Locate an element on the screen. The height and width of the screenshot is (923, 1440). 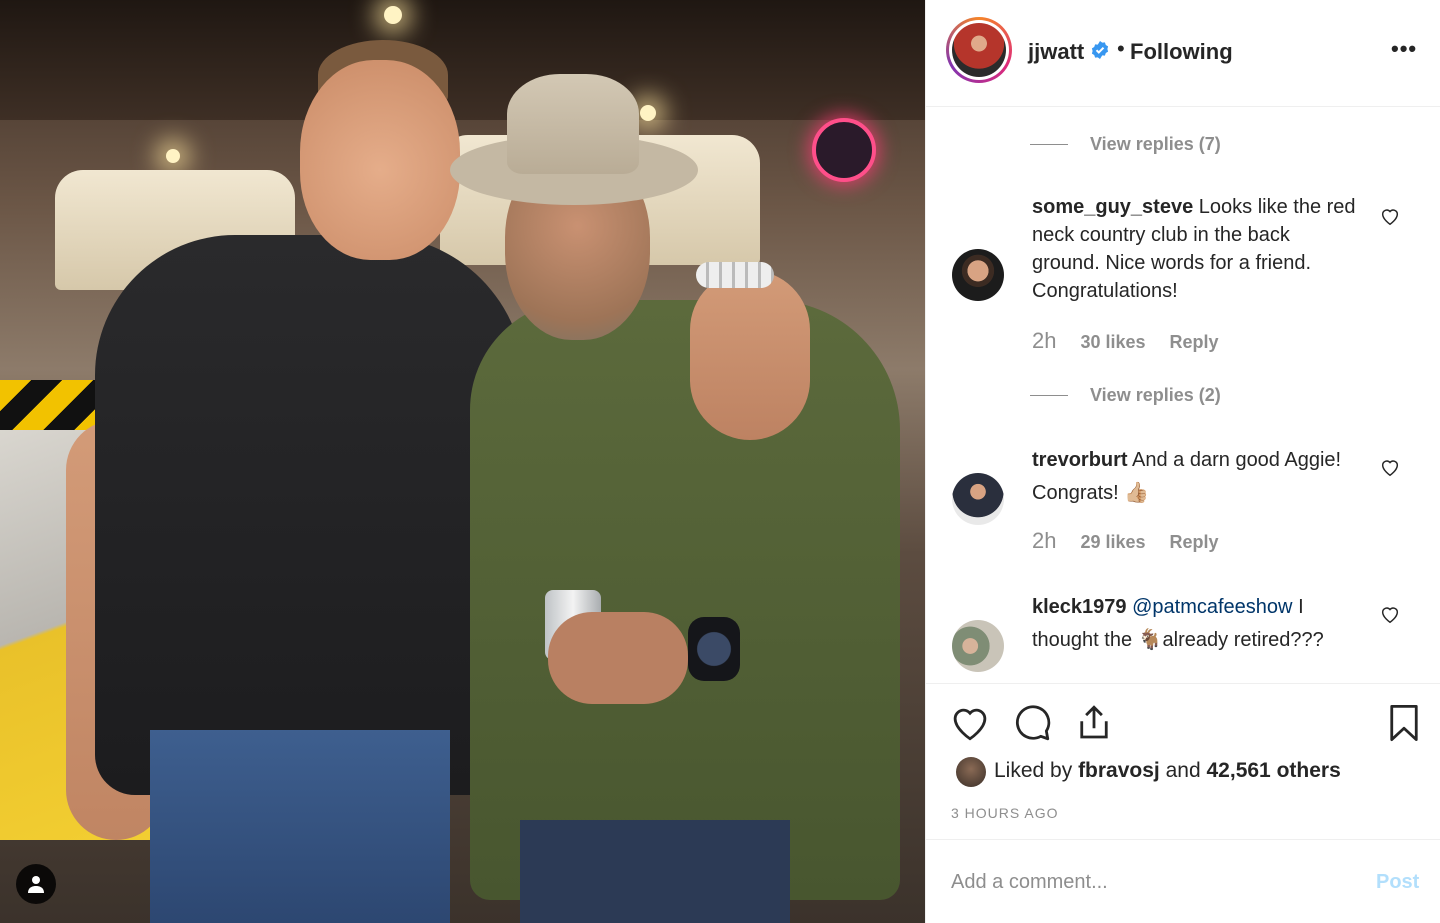
comment-username: trevorburt is located at coordinates (1080, 460).